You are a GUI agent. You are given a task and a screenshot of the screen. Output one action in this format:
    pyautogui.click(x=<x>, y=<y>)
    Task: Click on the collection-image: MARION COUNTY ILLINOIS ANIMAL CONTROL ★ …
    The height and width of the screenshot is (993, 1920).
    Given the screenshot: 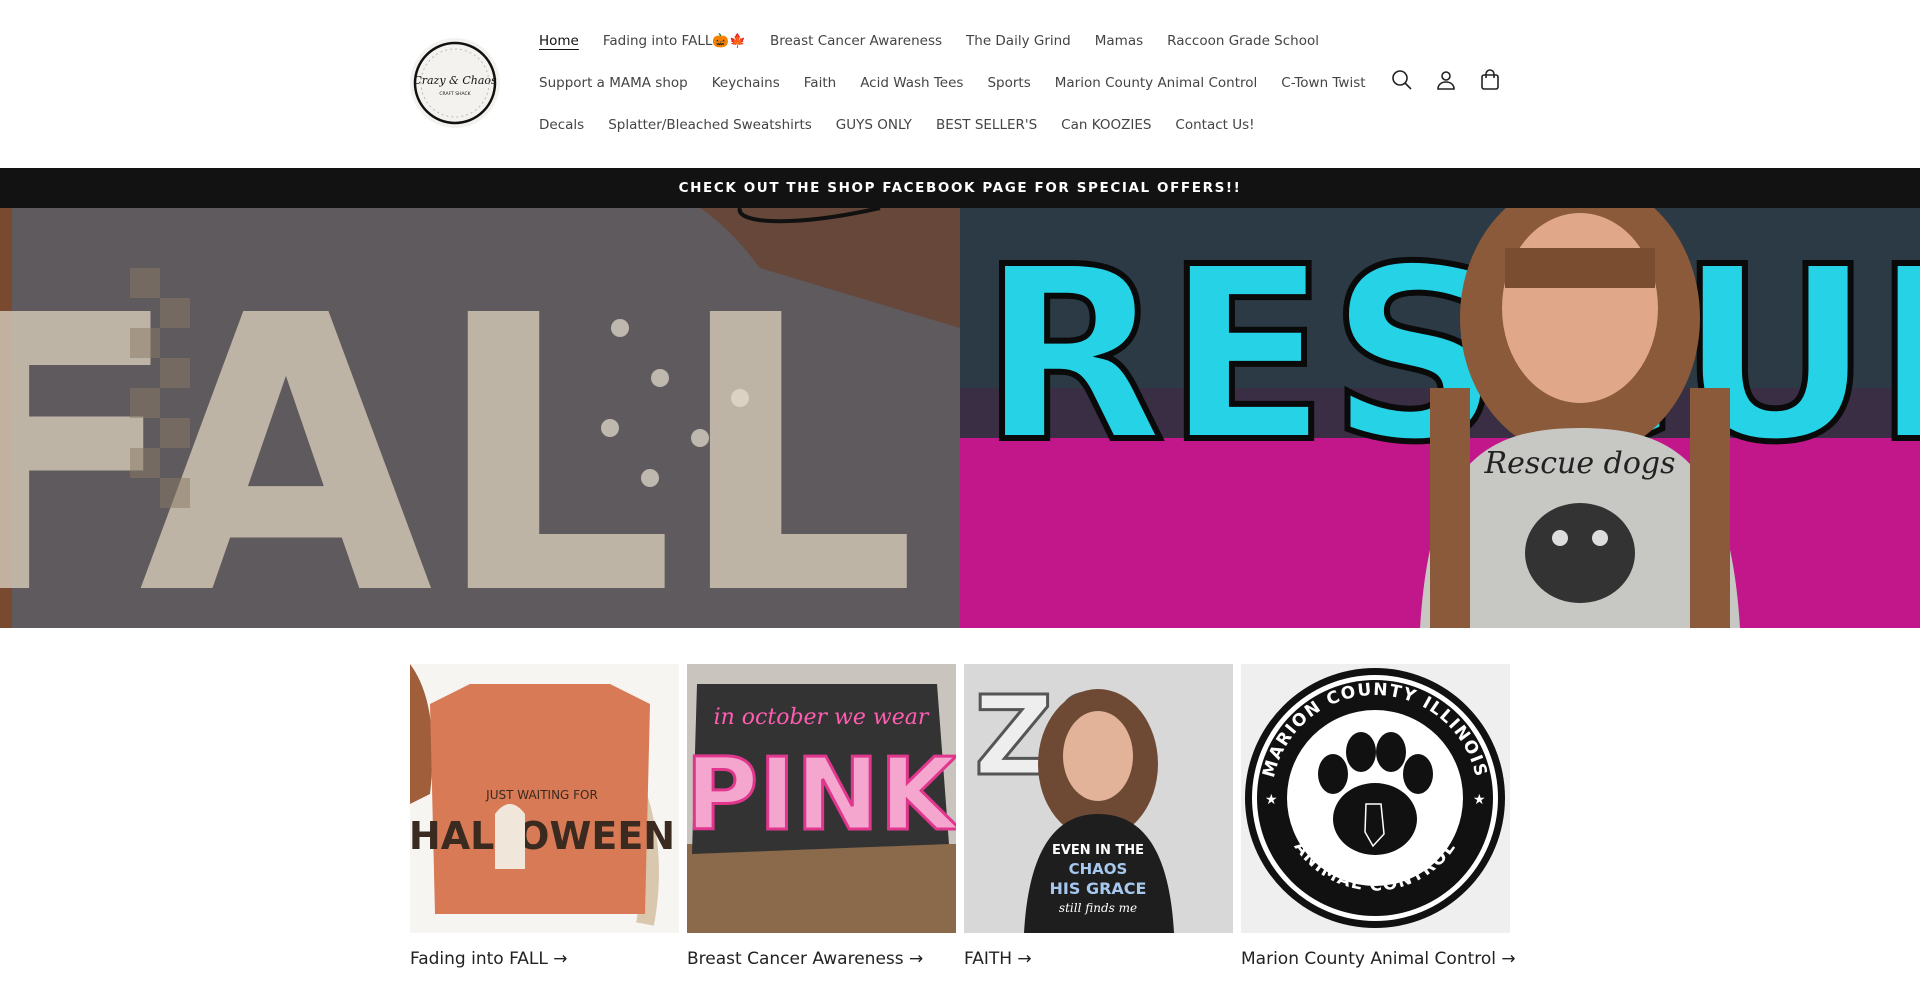 What is the action you would take?
    pyautogui.click(x=1375, y=798)
    